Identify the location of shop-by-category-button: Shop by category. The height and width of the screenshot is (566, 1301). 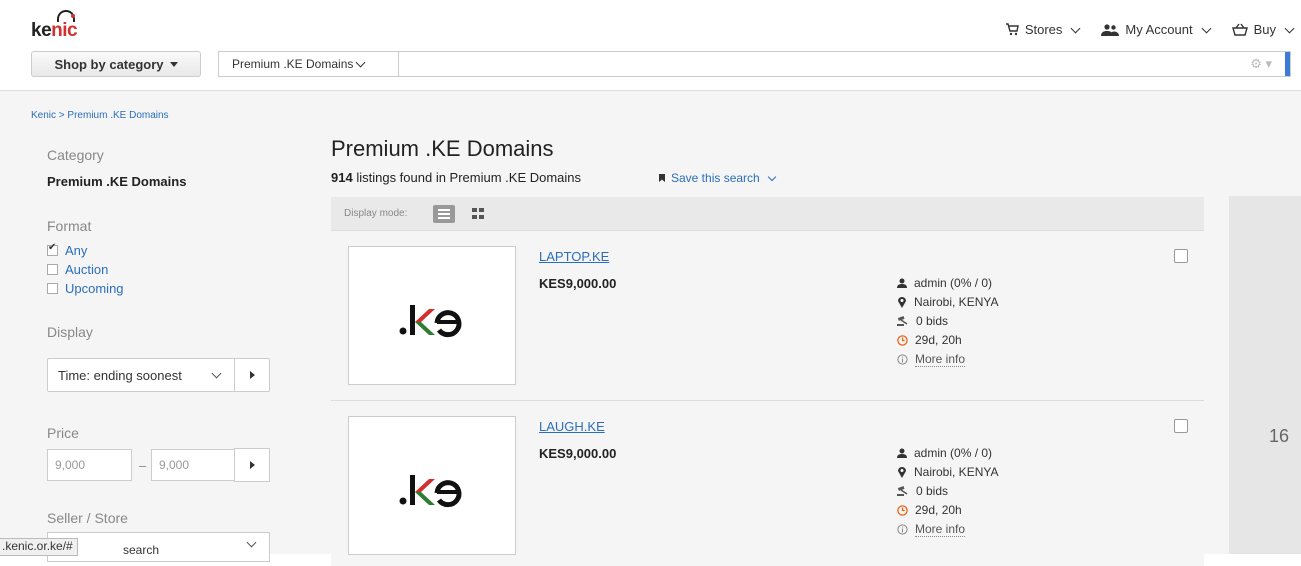
(116, 64).